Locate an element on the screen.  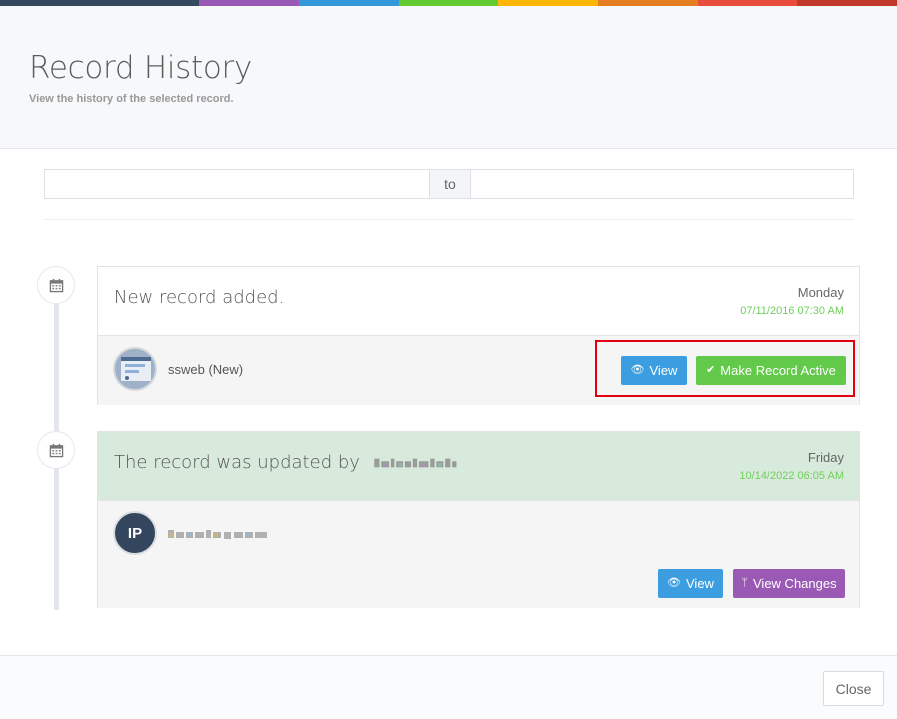
date-range-separator: to is located at coordinates (450, 184).